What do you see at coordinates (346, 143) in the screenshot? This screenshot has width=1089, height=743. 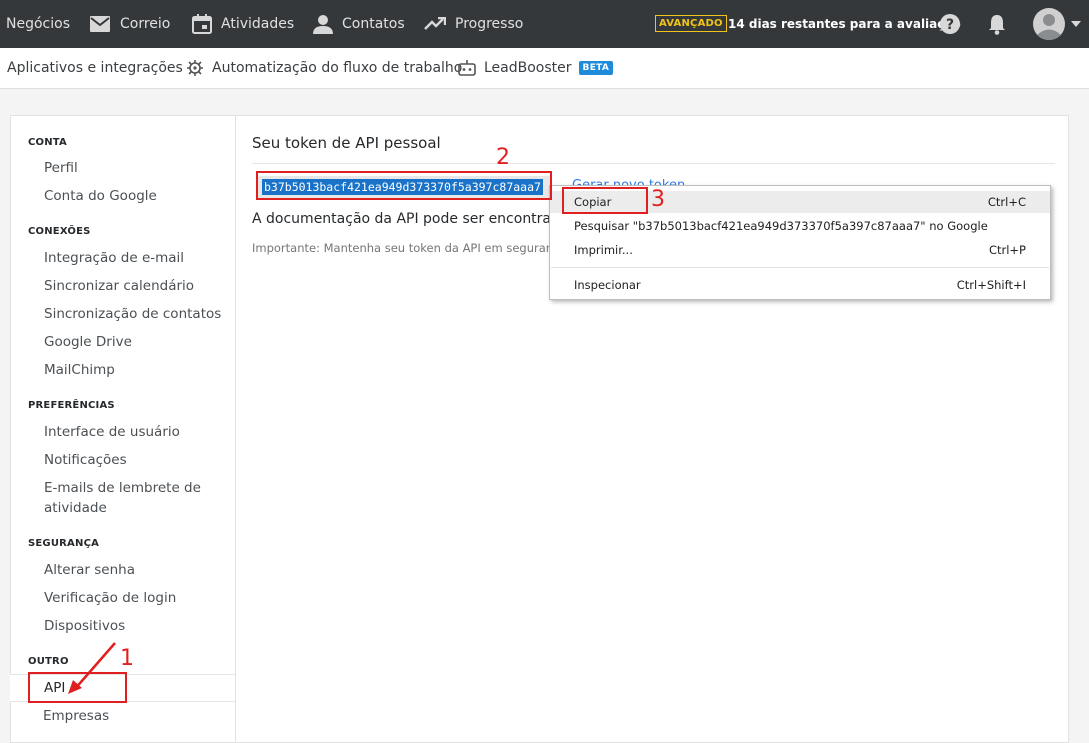 I see `page-title: Seu token de API pessoal` at bounding box center [346, 143].